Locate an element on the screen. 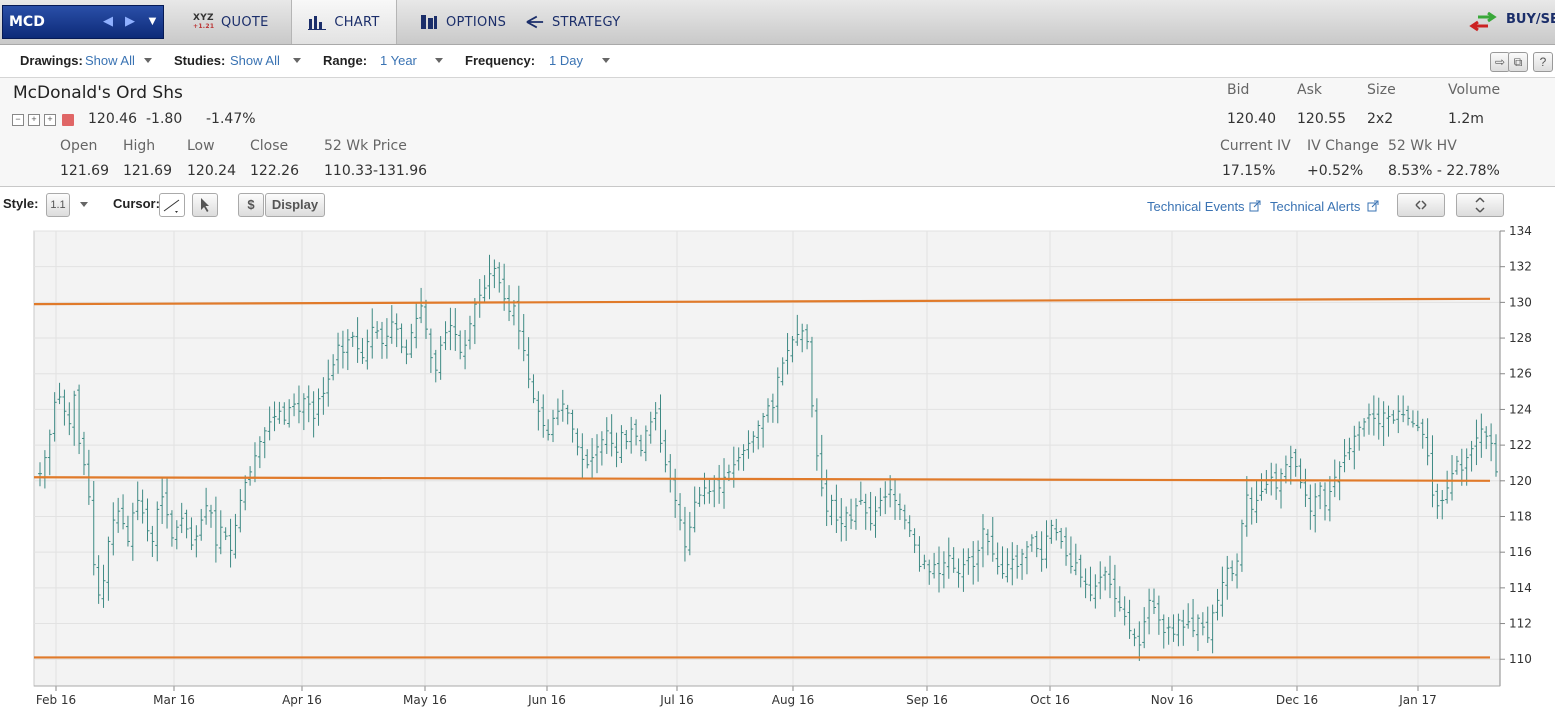 The image size is (1555, 718). dollar-button: $ is located at coordinates (251, 205).